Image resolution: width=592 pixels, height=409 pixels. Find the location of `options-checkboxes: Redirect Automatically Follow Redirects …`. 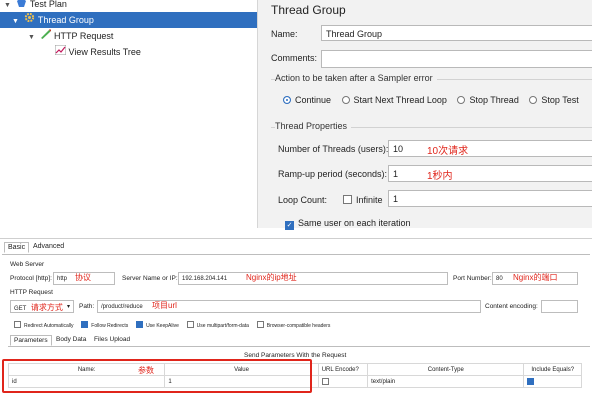

options-checkboxes: Redirect Automatically Follow Redirects … is located at coordinates (172, 325).